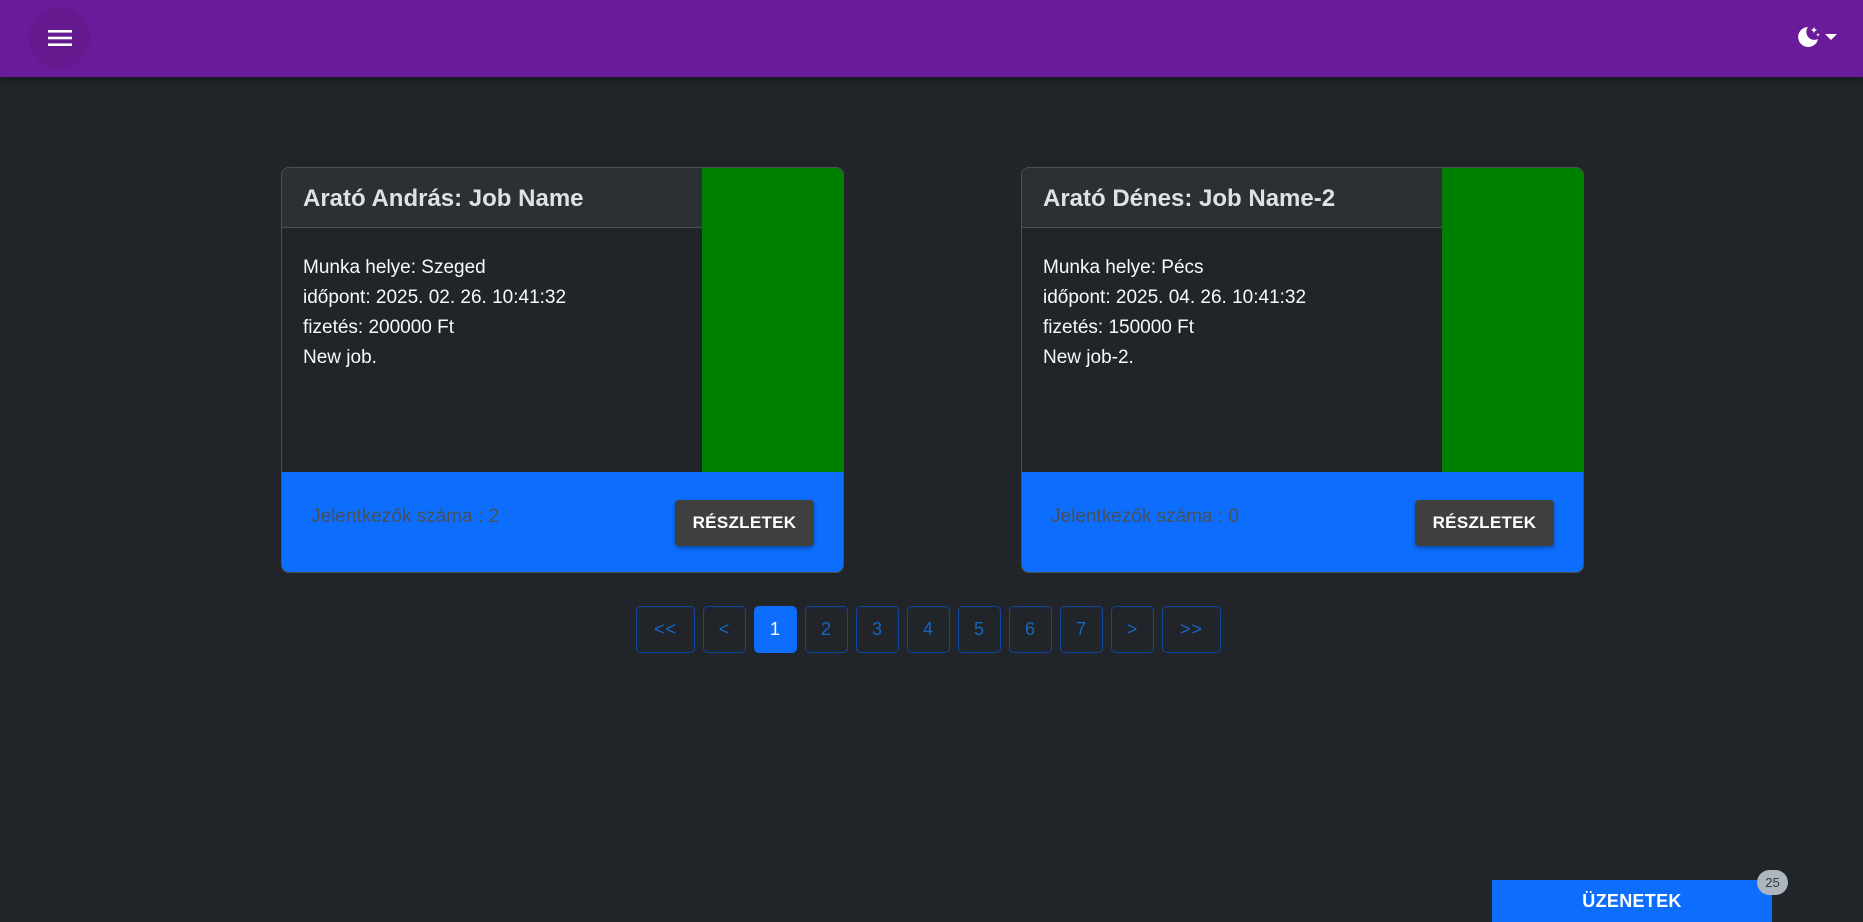  What do you see at coordinates (724, 629) in the screenshot?
I see `previous-page-button: <` at bounding box center [724, 629].